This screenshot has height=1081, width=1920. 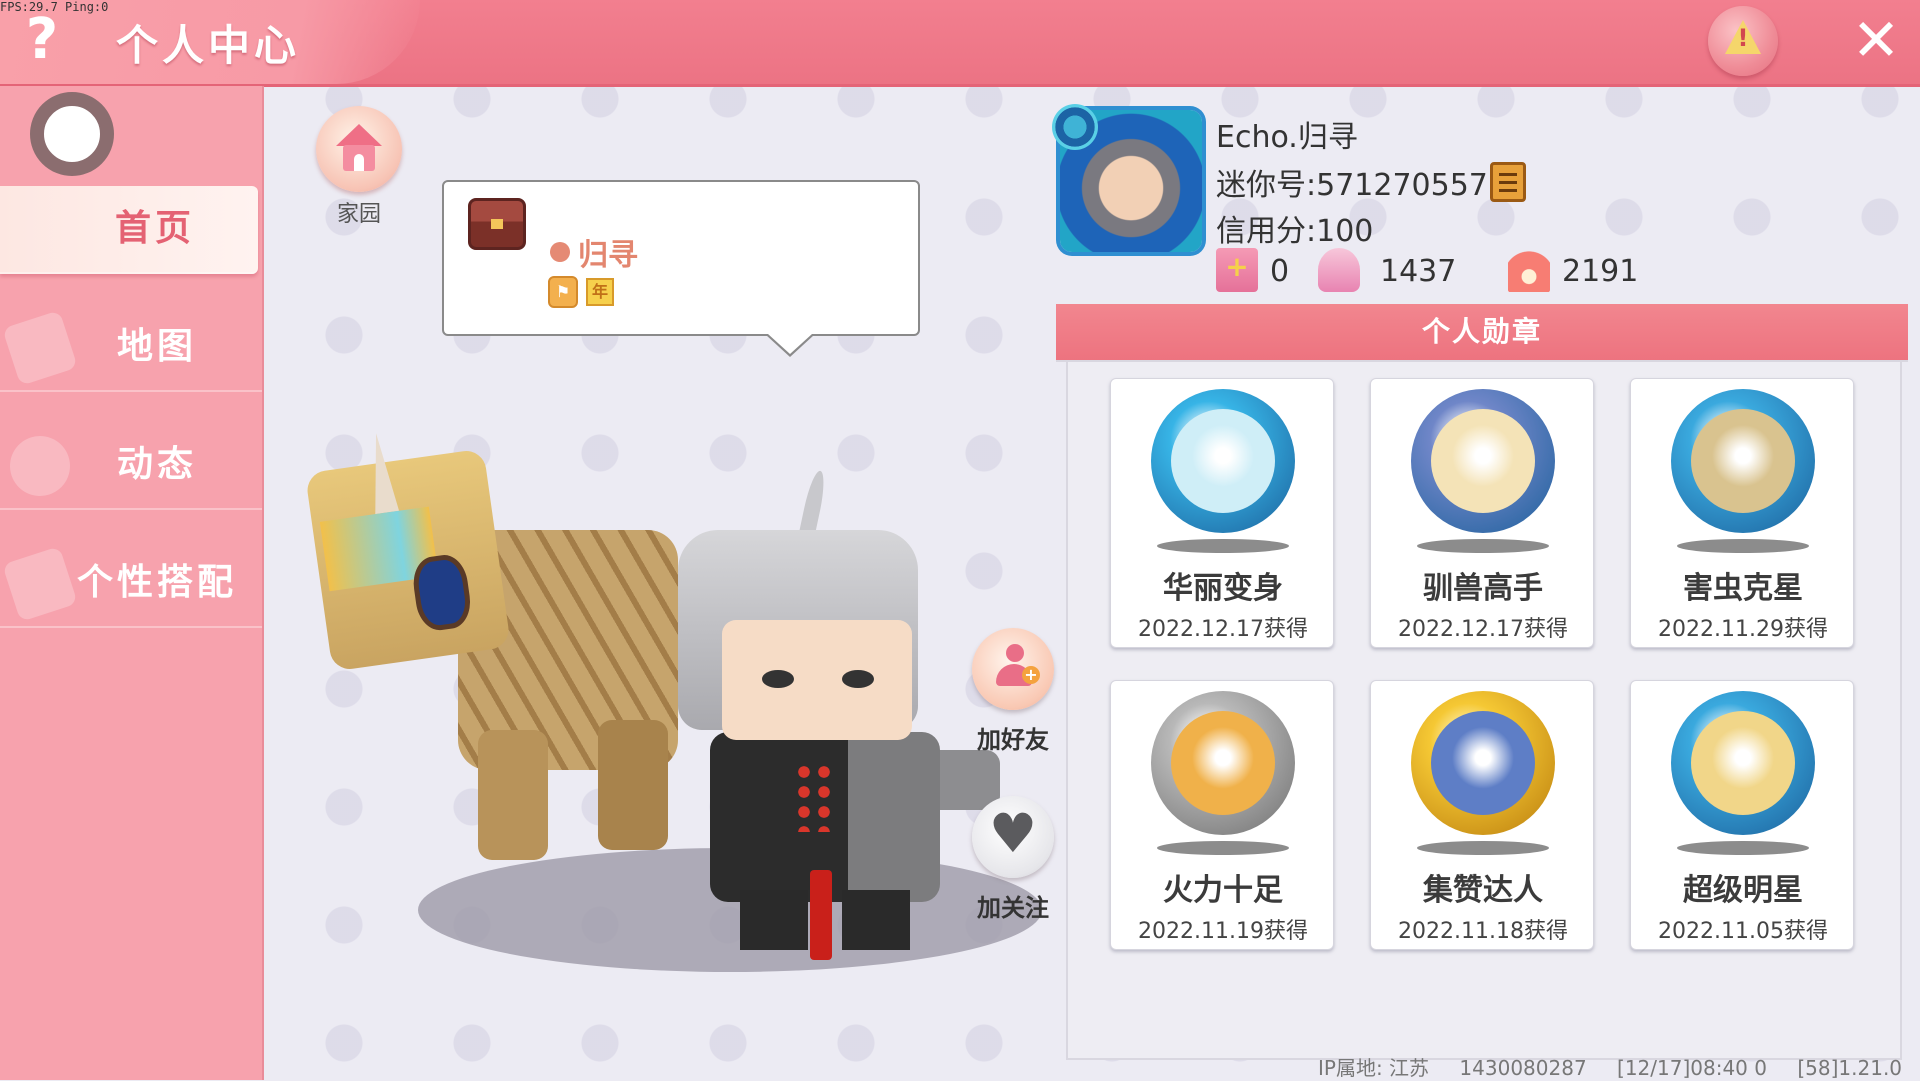 What do you see at coordinates (1743, 38) in the screenshot?
I see `warning-mark: !` at bounding box center [1743, 38].